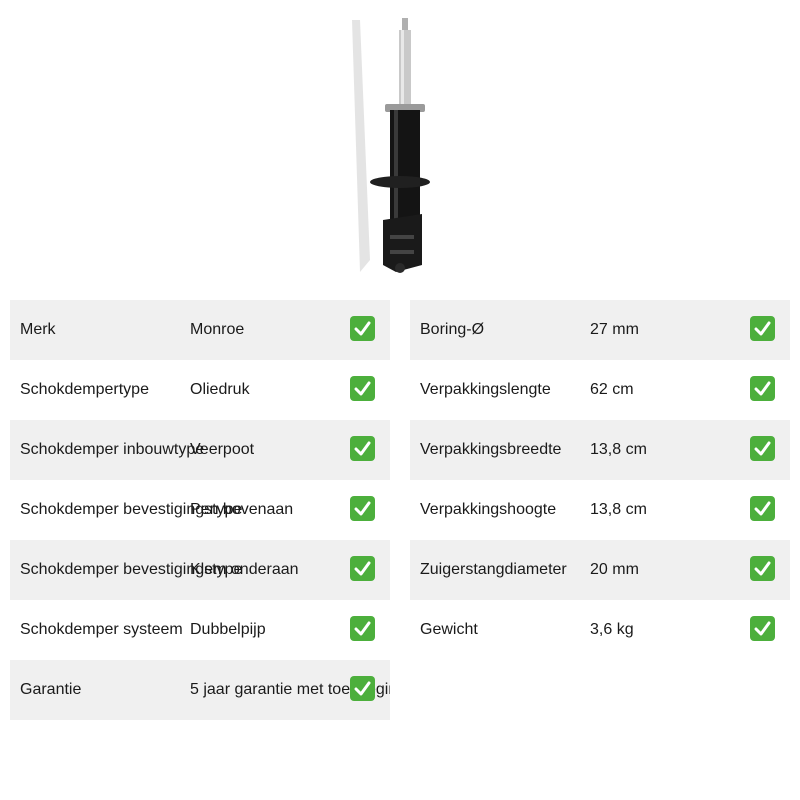  I want to click on spec-row: Schokdemper systeem Dubbelpijp, so click(200, 630).